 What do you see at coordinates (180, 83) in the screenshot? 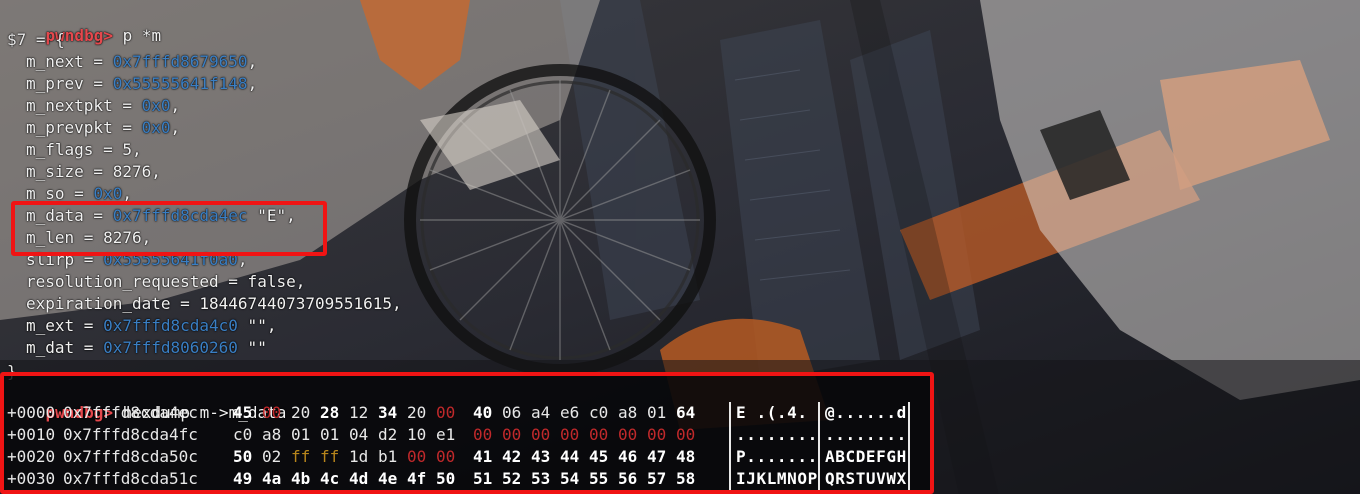
I see `field-address: 0x55555641f148` at bounding box center [180, 83].